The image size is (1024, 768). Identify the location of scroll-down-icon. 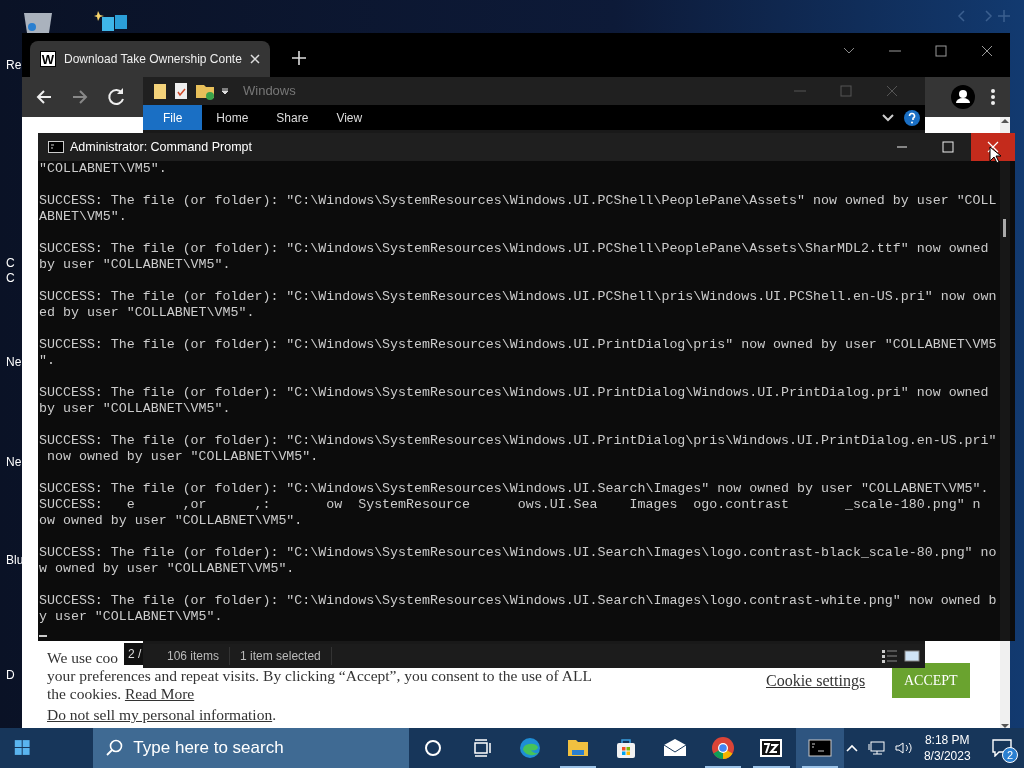
(1005, 726).